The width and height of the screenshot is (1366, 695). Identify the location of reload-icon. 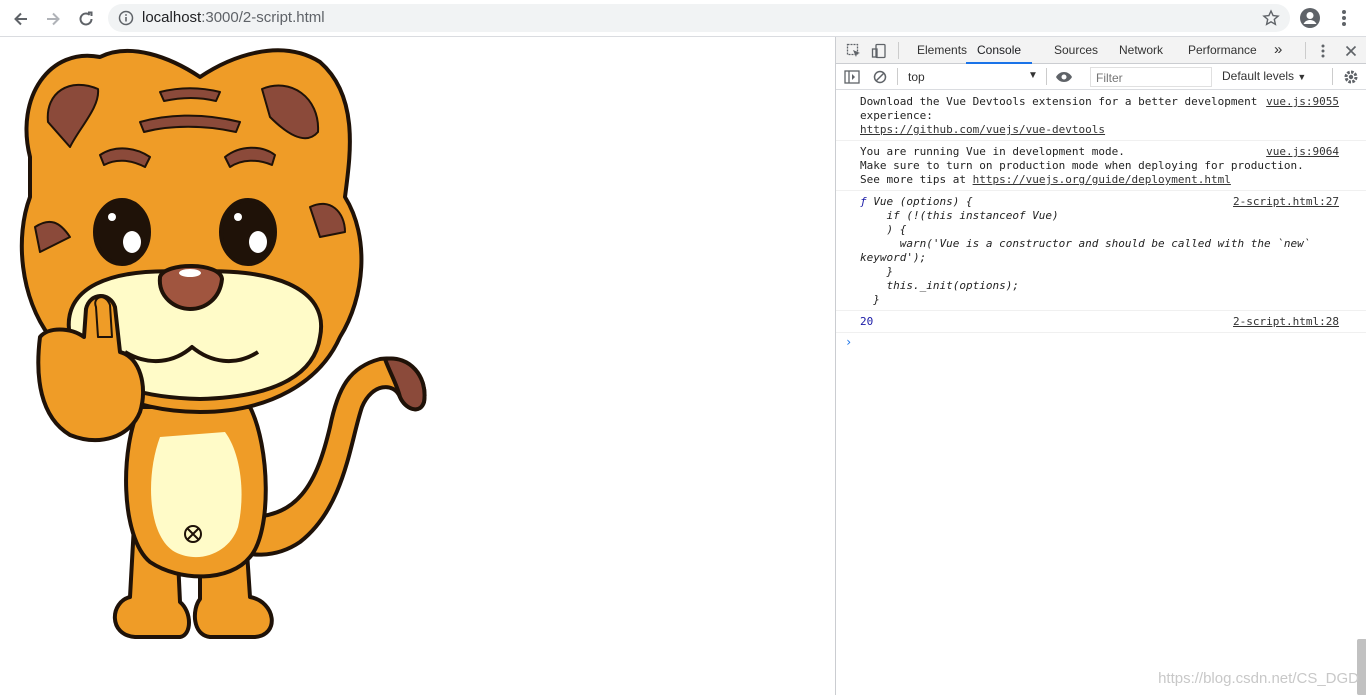
(86, 18).